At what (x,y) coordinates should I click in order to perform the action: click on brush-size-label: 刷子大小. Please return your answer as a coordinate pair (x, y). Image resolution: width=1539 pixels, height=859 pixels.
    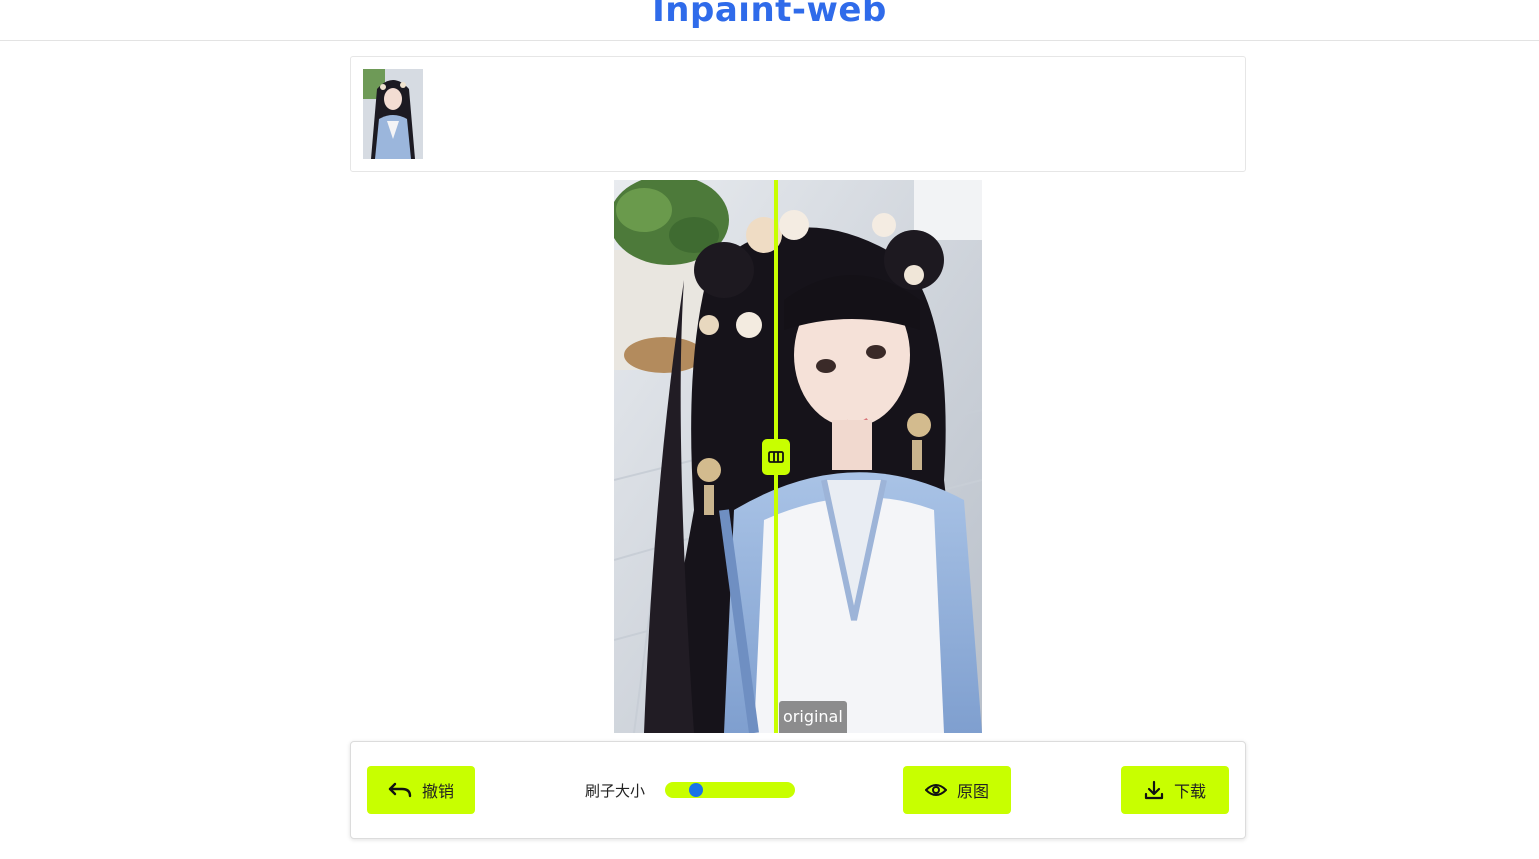
    Looking at the image, I should click on (615, 791).